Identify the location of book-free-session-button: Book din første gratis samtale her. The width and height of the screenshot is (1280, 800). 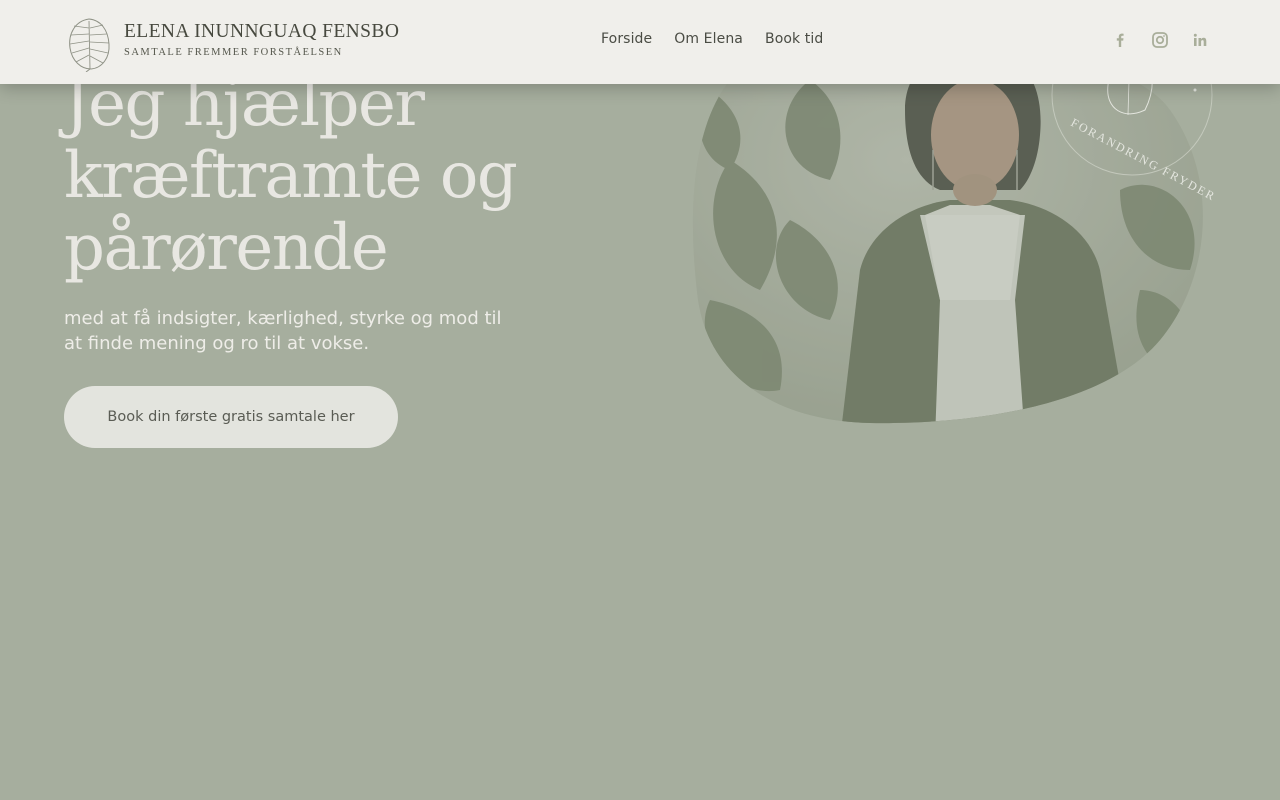
(231, 417).